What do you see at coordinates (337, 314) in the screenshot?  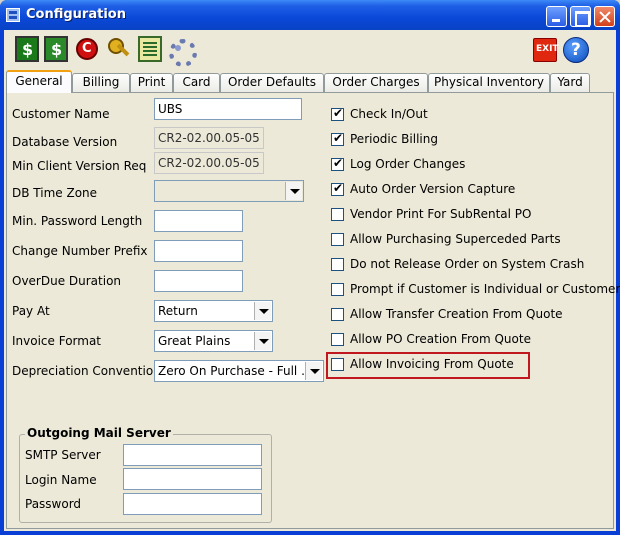 I see `allow-transfer-creation-checkbox` at bounding box center [337, 314].